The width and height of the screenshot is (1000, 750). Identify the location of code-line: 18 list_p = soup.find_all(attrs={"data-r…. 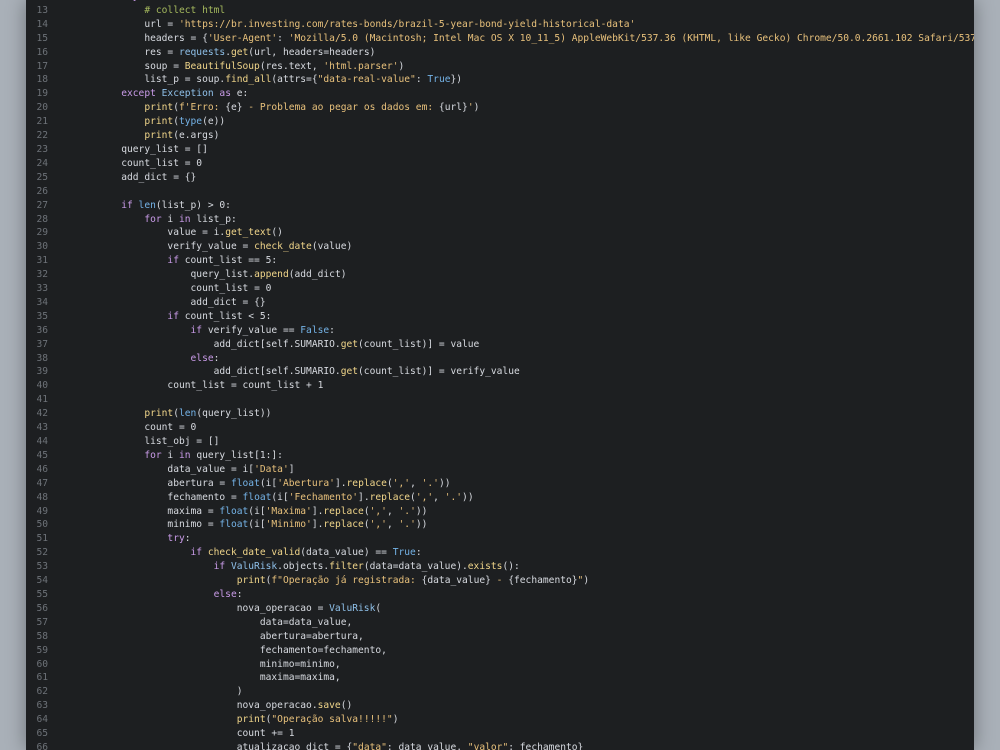
(500, 80).